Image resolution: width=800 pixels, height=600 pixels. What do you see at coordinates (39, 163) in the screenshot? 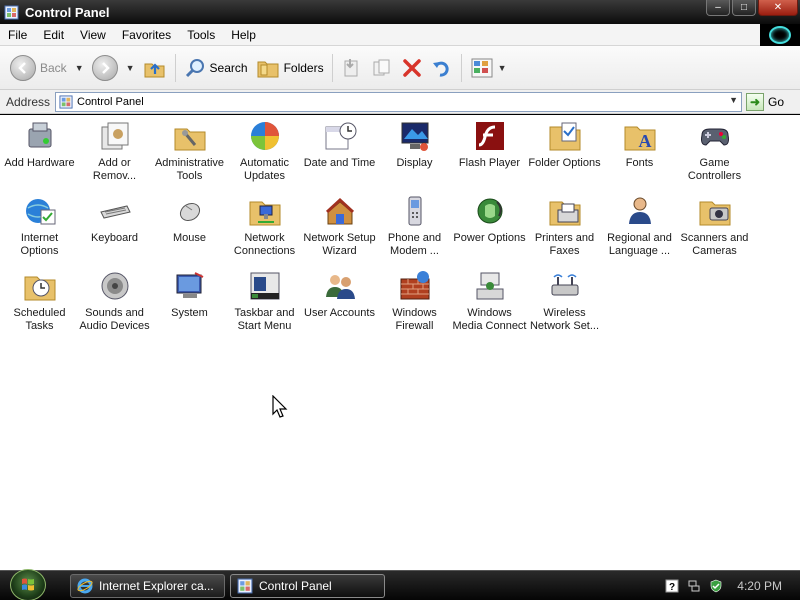
I see `control-panel-item-label: Add Hardware` at bounding box center [39, 163].